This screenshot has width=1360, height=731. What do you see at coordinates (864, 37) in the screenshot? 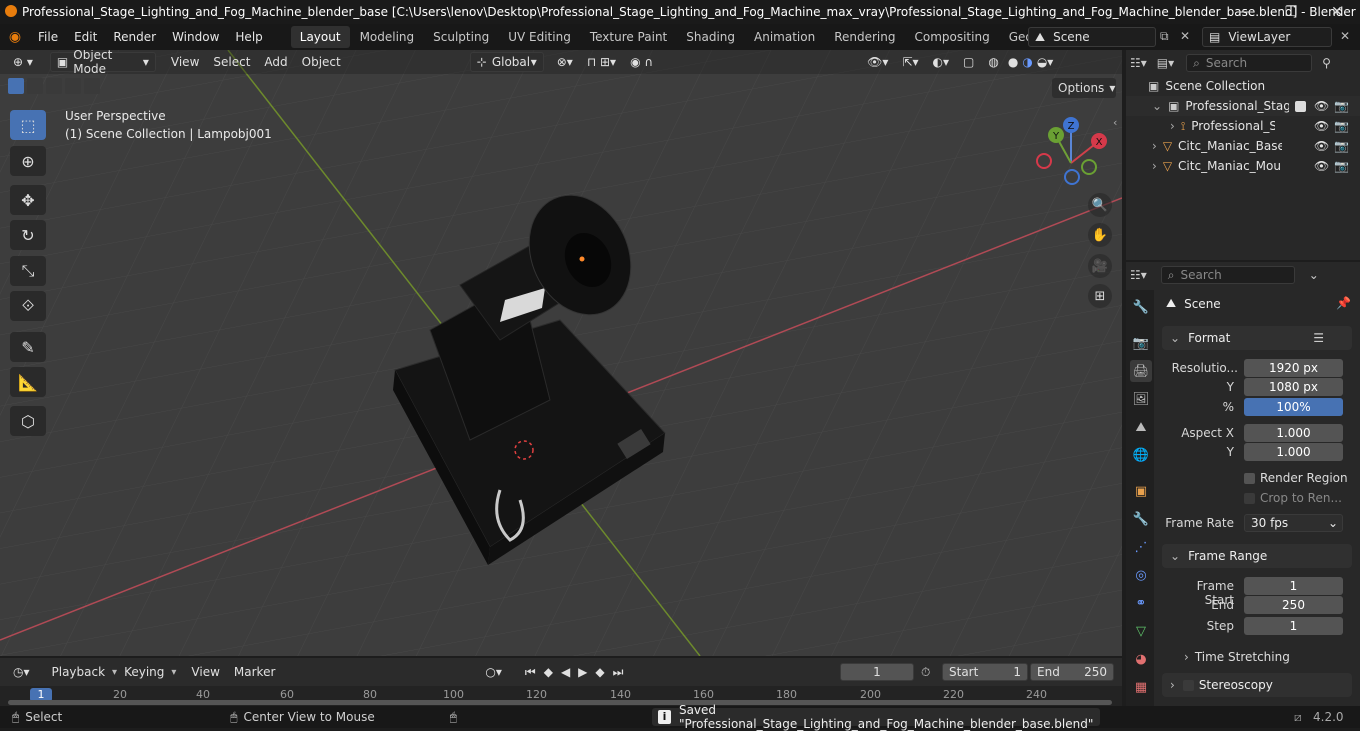
I see `tab-rendering: Rendering` at bounding box center [864, 37].